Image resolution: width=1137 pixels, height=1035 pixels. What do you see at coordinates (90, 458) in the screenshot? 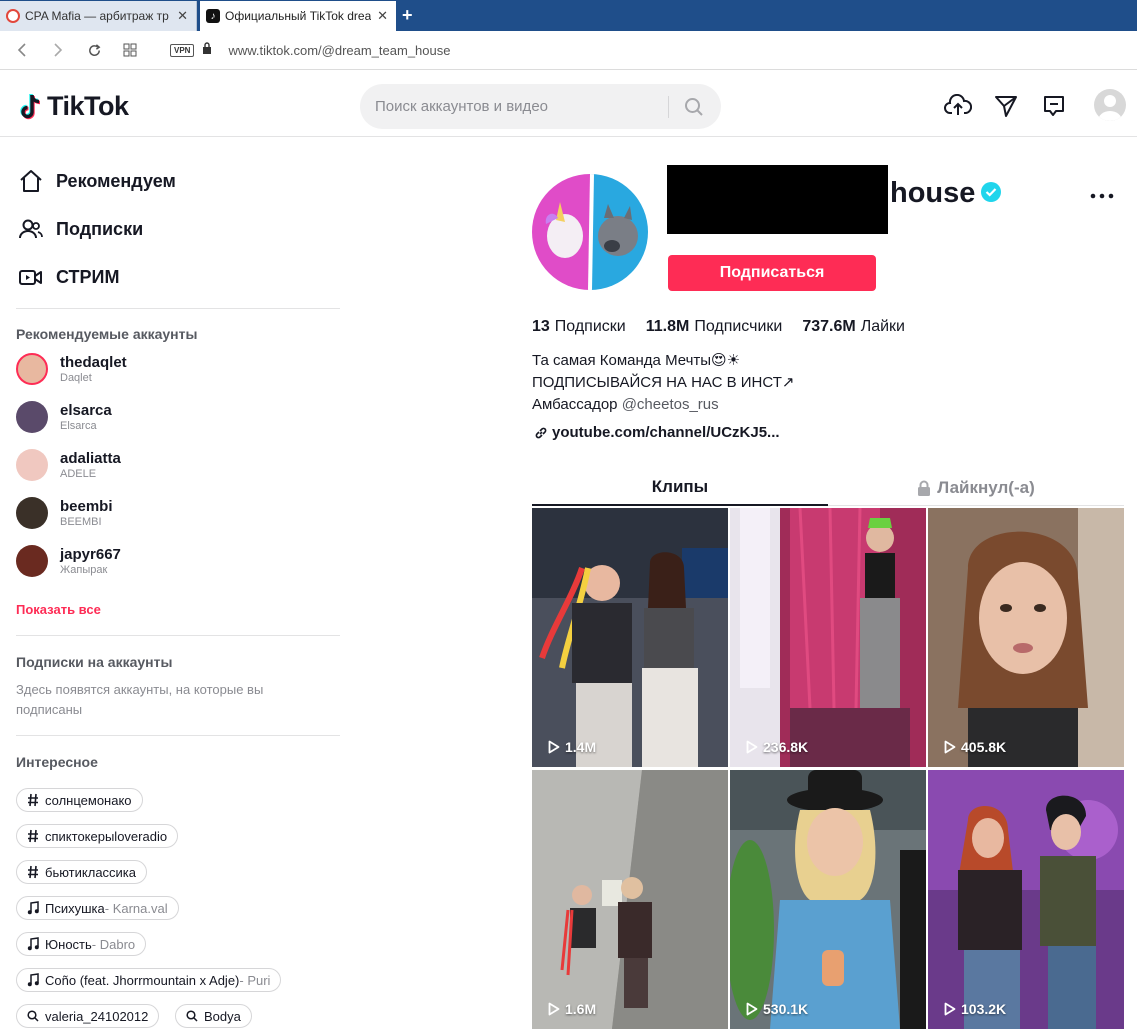
I see `account-username: adaliatta` at bounding box center [90, 458].